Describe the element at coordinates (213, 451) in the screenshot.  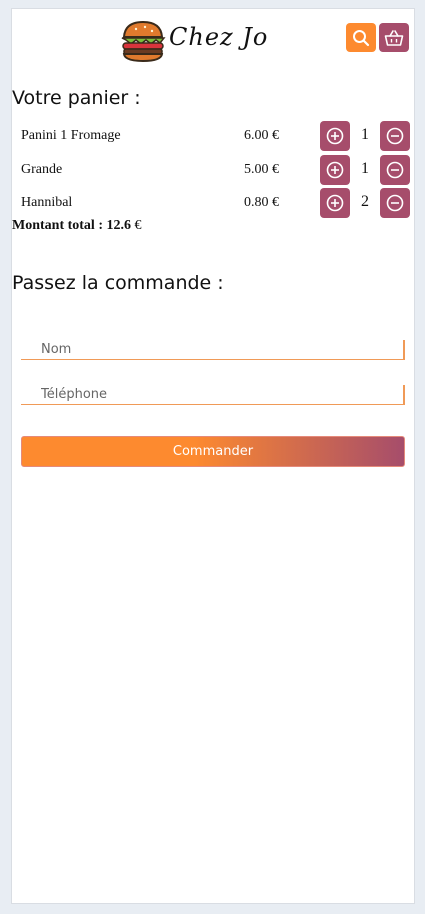
I see `order-submit-button: Commander` at that location.